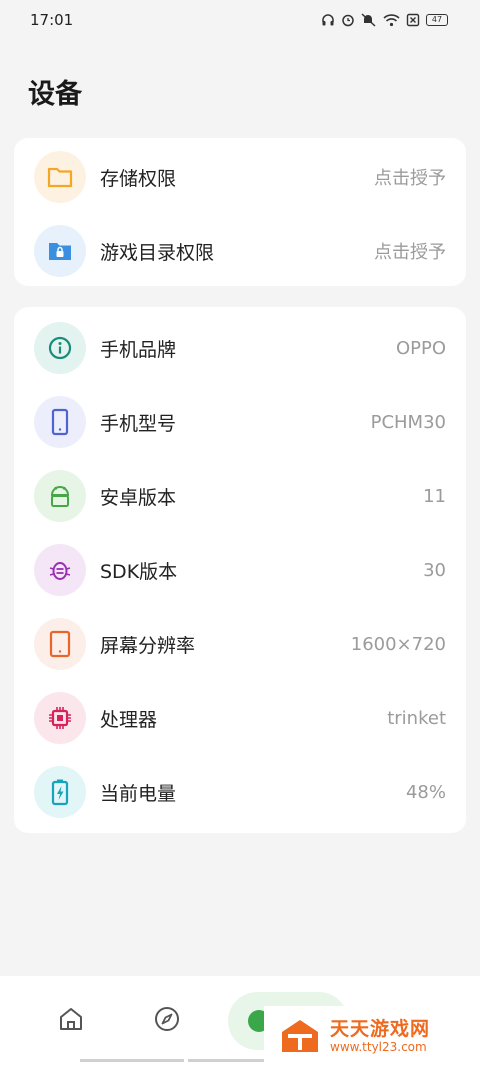 The height and width of the screenshot is (1066, 480). I want to click on row-label: 处理器, so click(129, 719).